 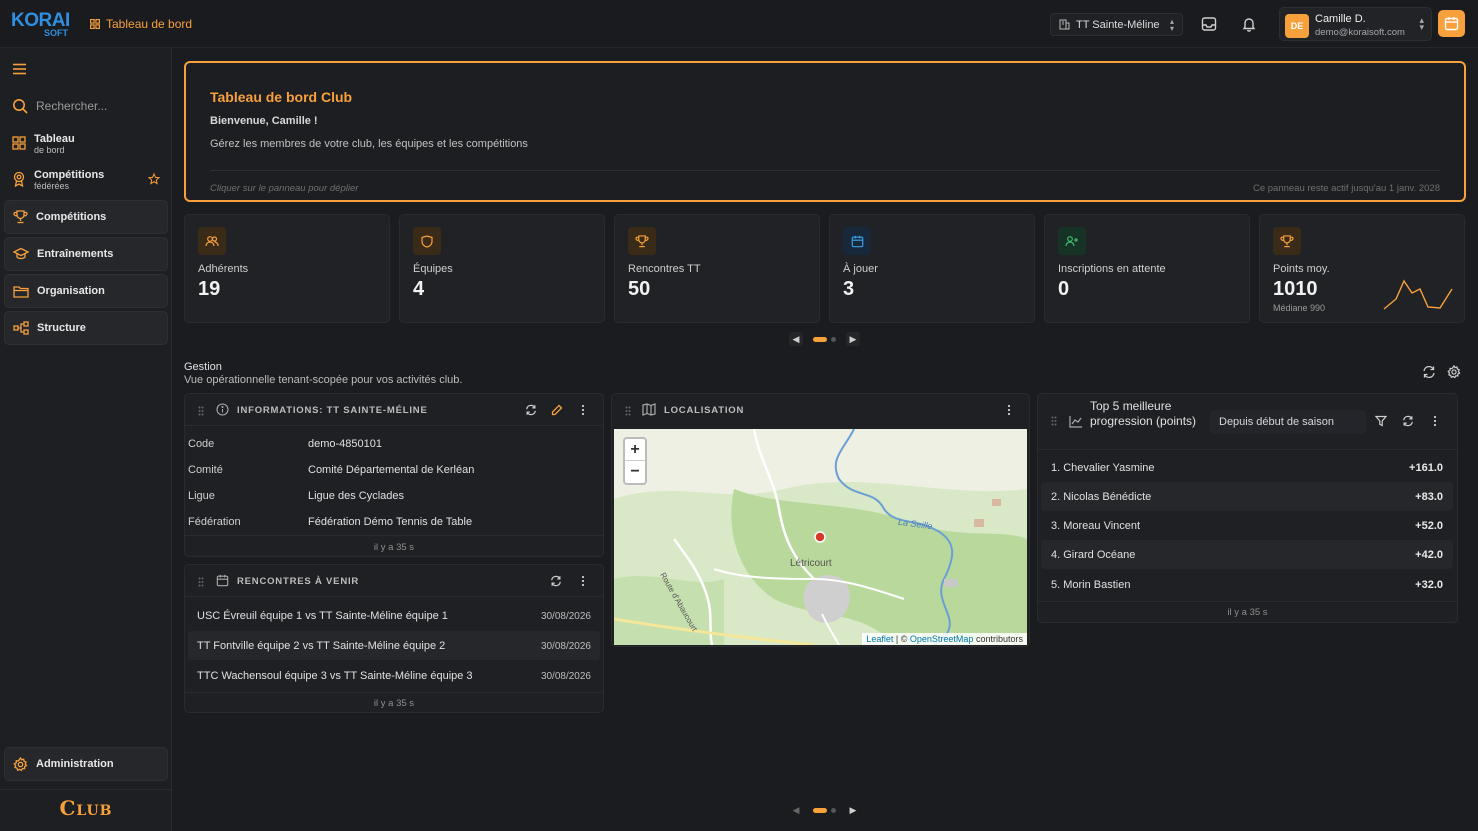 What do you see at coordinates (86, 291) in the screenshot?
I see `sidebar-item-organisation: Organisation` at bounding box center [86, 291].